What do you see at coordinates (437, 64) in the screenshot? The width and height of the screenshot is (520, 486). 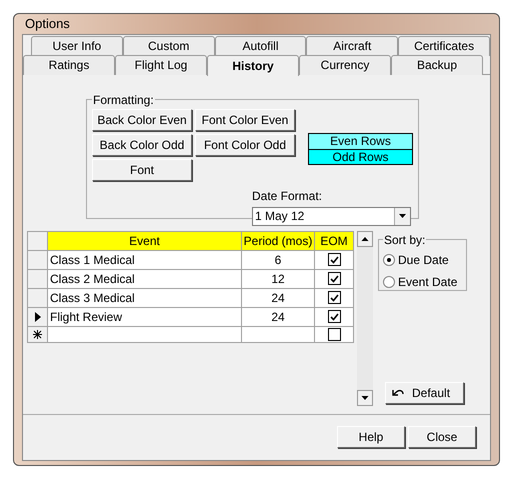 I see `tab: Backup` at bounding box center [437, 64].